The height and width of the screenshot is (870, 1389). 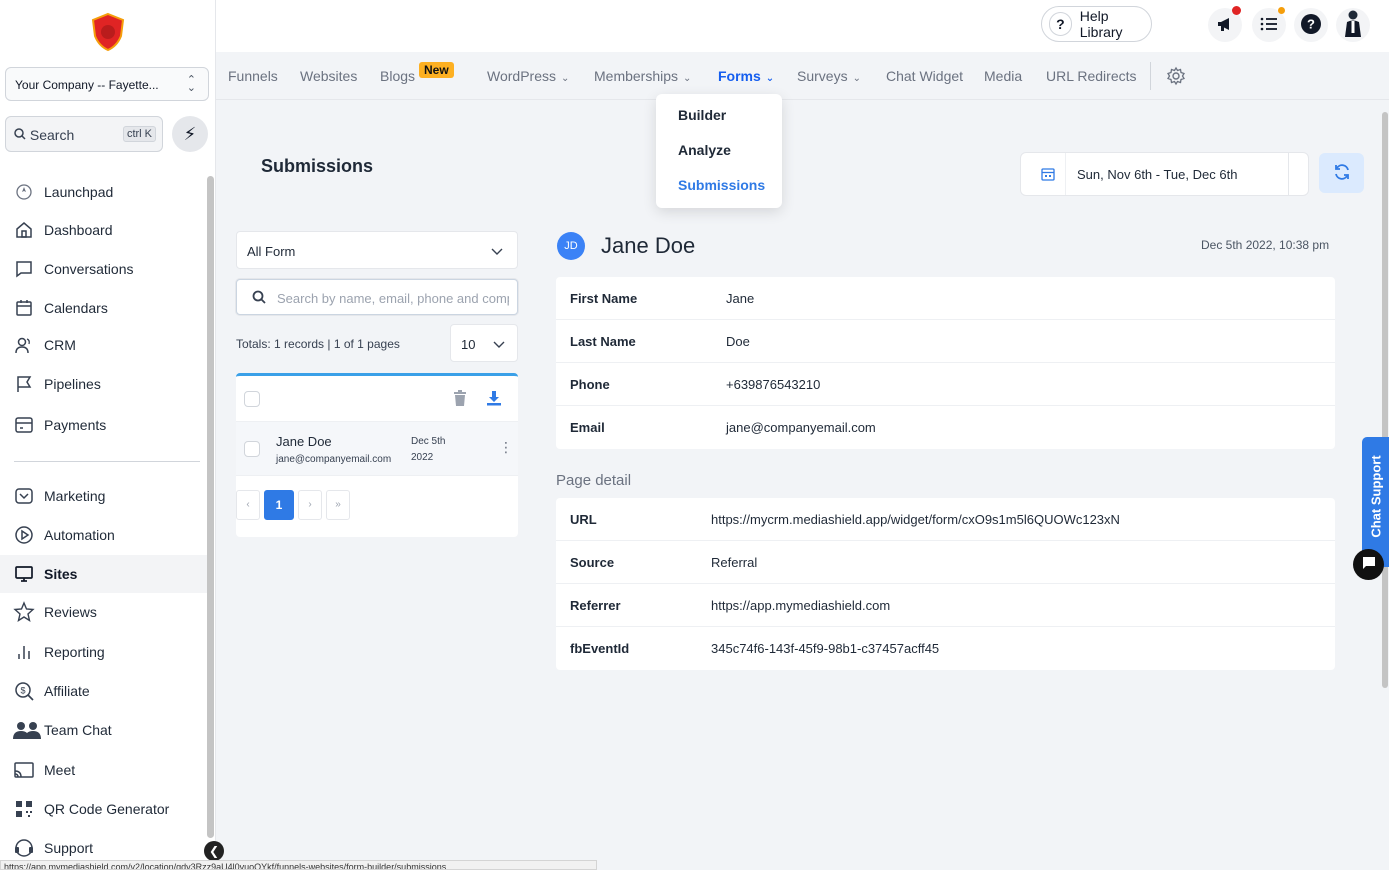 What do you see at coordinates (105, 691) in the screenshot?
I see `sidebar-item-affiliate: $ Affiliate` at bounding box center [105, 691].